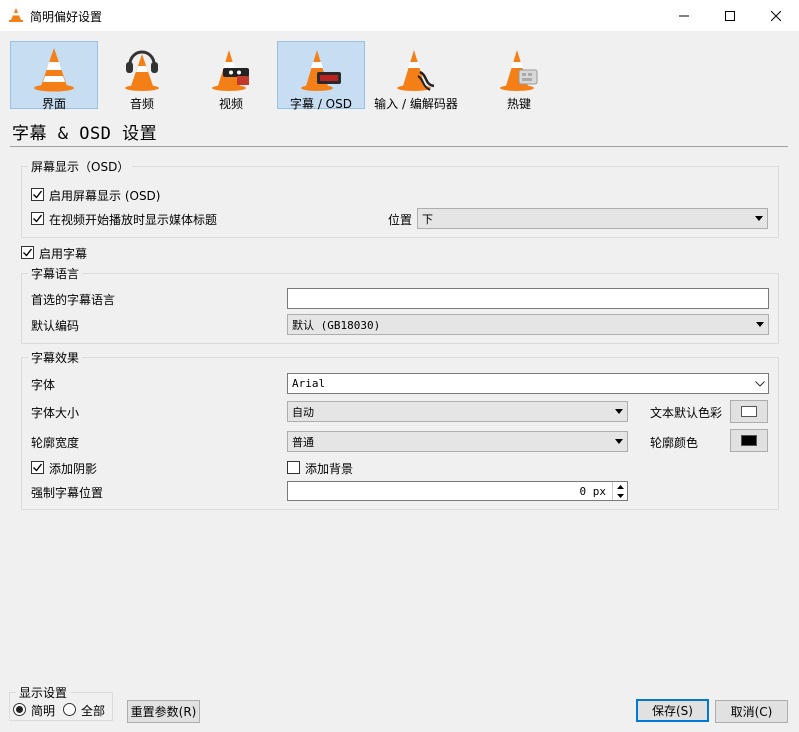 Image resolution: width=799 pixels, height=732 pixels. I want to click on category-hotkeys: 热键, so click(519, 76).